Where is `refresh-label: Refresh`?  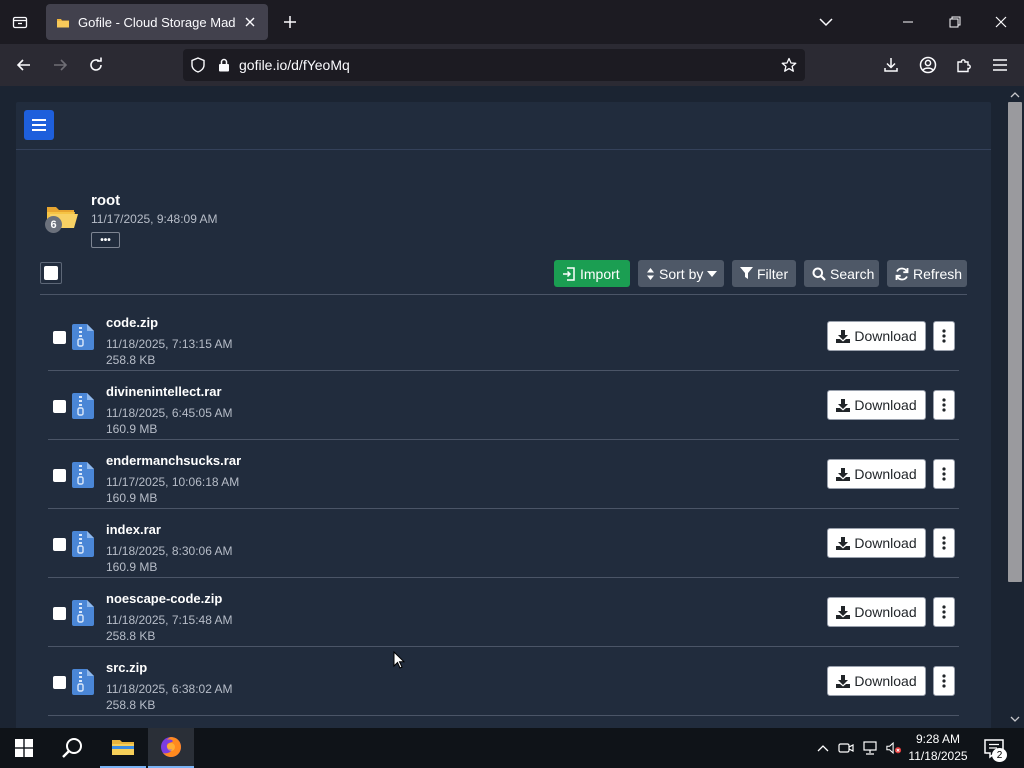
refresh-label: Refresh is located at coordinates (938, 273).